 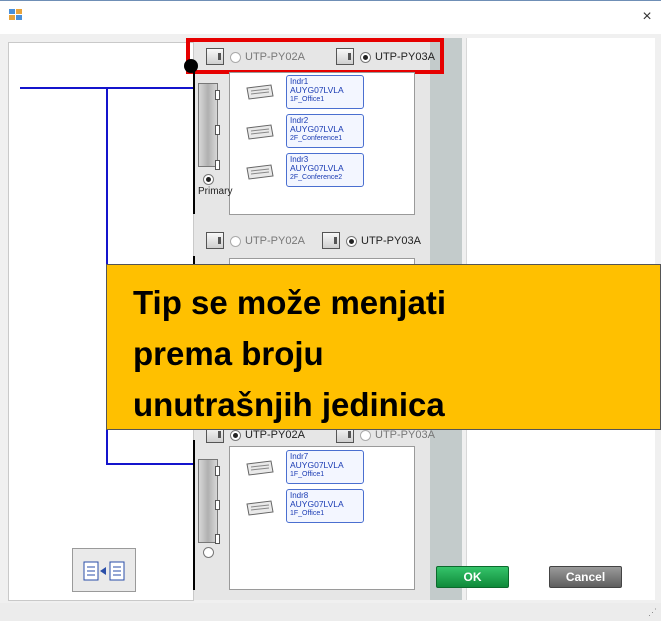 I want to click on app-window-icon, so click(x=15, y=14).